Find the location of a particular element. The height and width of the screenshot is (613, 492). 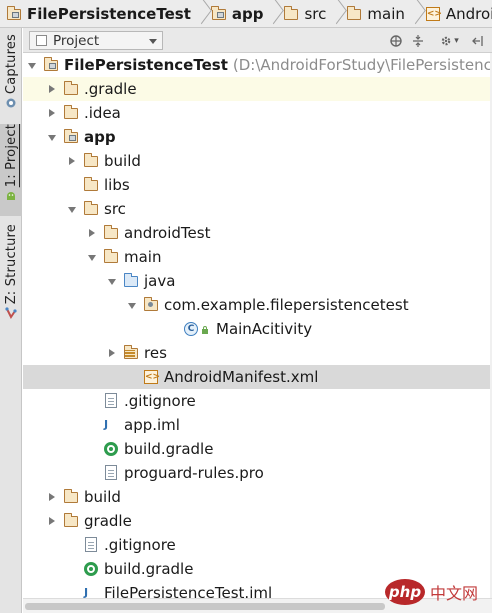

tree-row: build.gradle is located at coordinates (257, 449).